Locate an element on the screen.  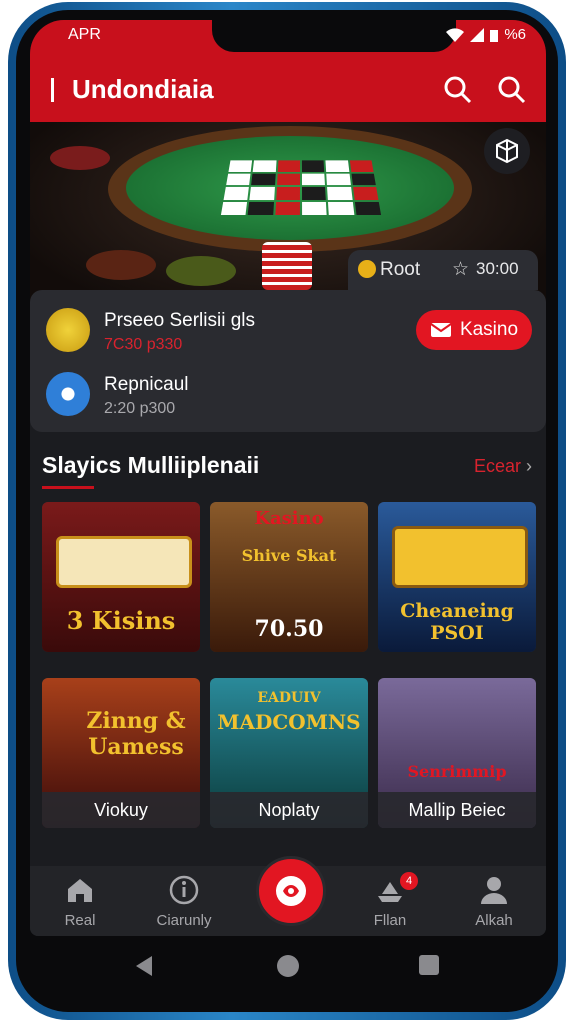
wifi-icon is located at coordinates (455, 34).